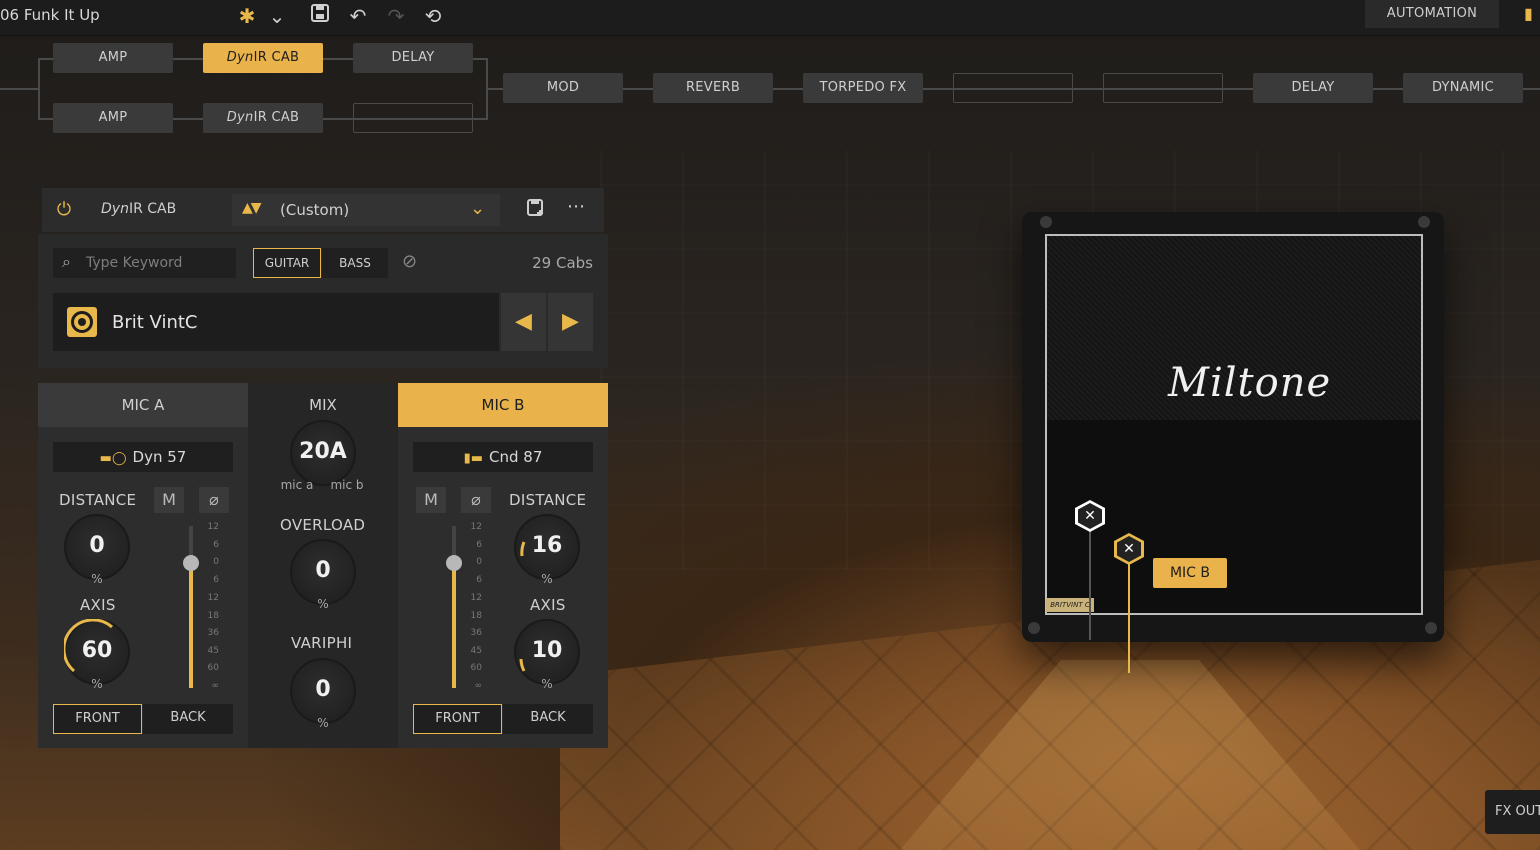 This screenshot has width=1540, height=850. What do you see at coordinates (366, 210) in the screenshot?
I see `preset-select` at bounding box center [366, 210].